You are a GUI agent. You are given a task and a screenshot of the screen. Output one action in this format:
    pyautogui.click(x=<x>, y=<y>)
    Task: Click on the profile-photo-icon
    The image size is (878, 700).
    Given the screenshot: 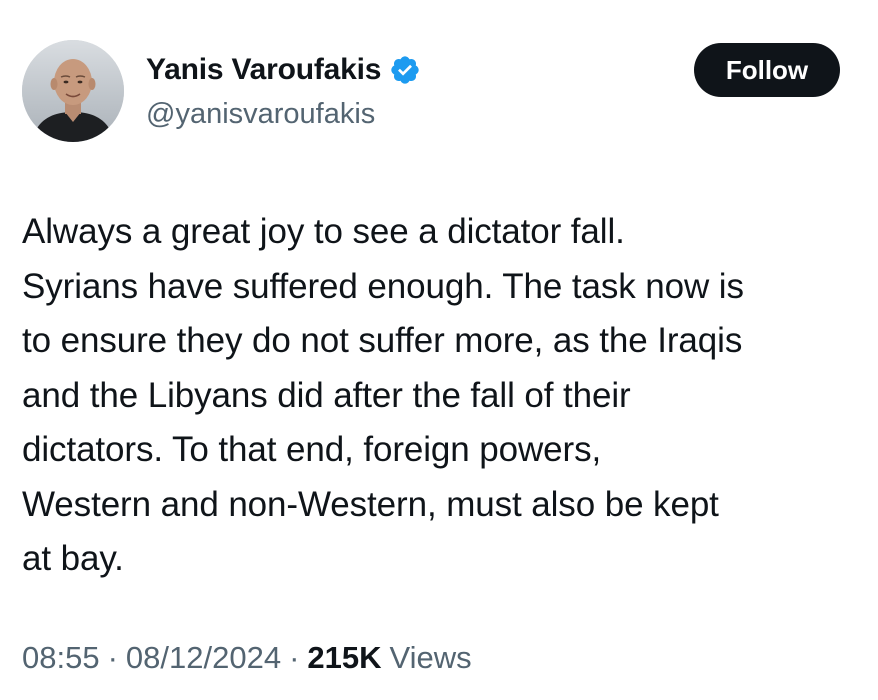 What is the action you would take?
    pyautogui.click(x=73, y=91)
    